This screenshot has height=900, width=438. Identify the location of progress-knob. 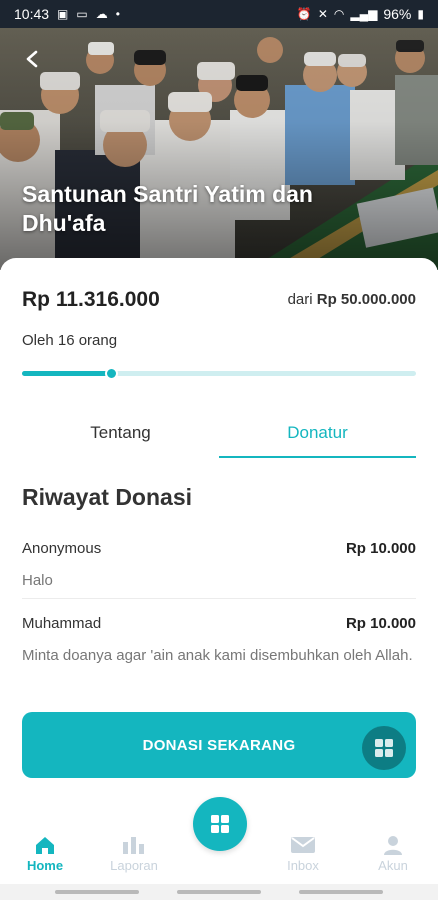
(112, 373).